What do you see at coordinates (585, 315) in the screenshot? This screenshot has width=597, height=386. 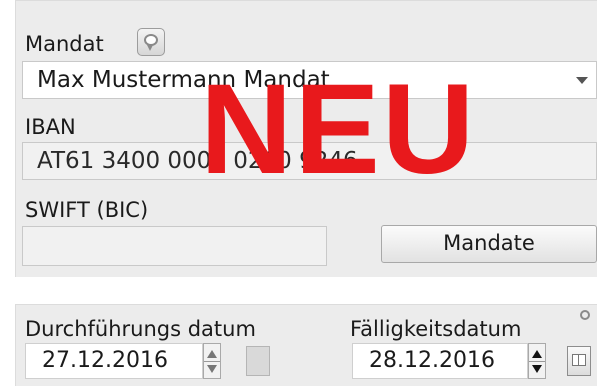 I see `speech-bubble-icon` at bounding box center [585, 315].